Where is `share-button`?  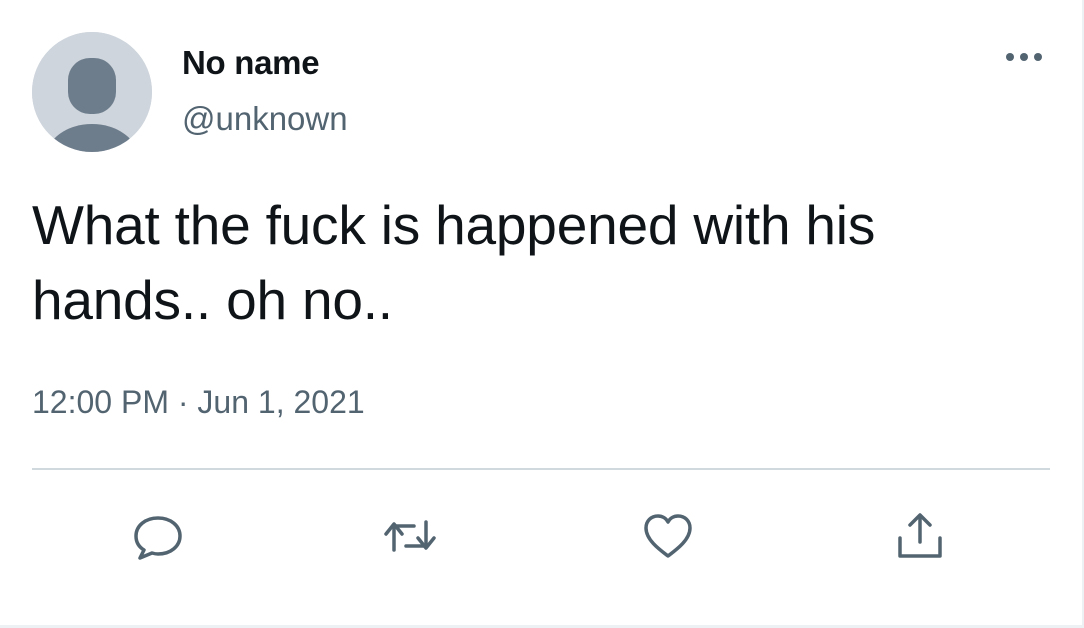 share-button is located at coordinates (920, 536).